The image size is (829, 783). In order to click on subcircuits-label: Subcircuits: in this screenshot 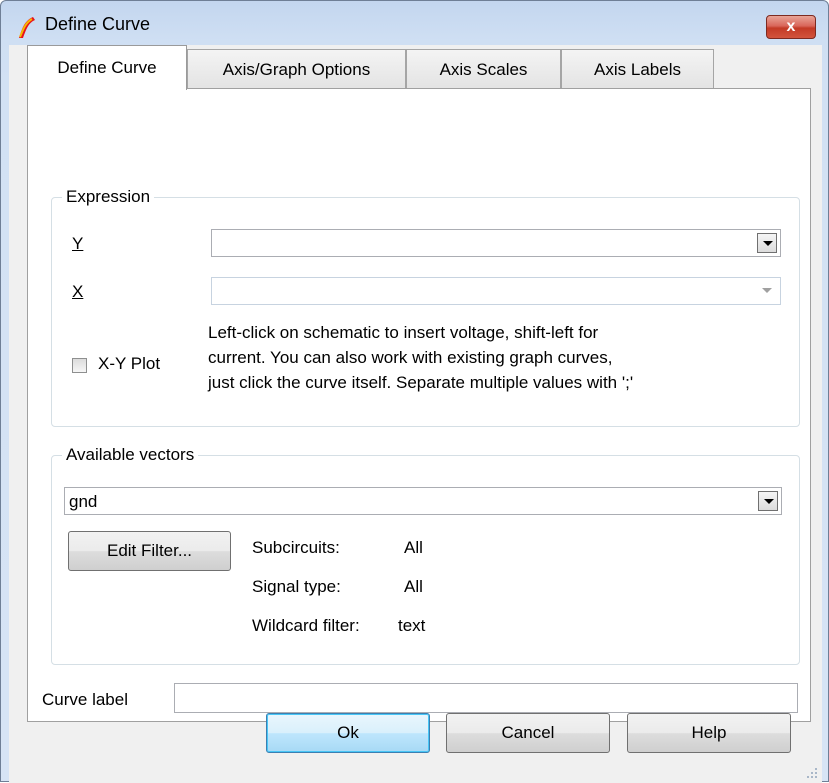, I will do `click(296, 547)`.